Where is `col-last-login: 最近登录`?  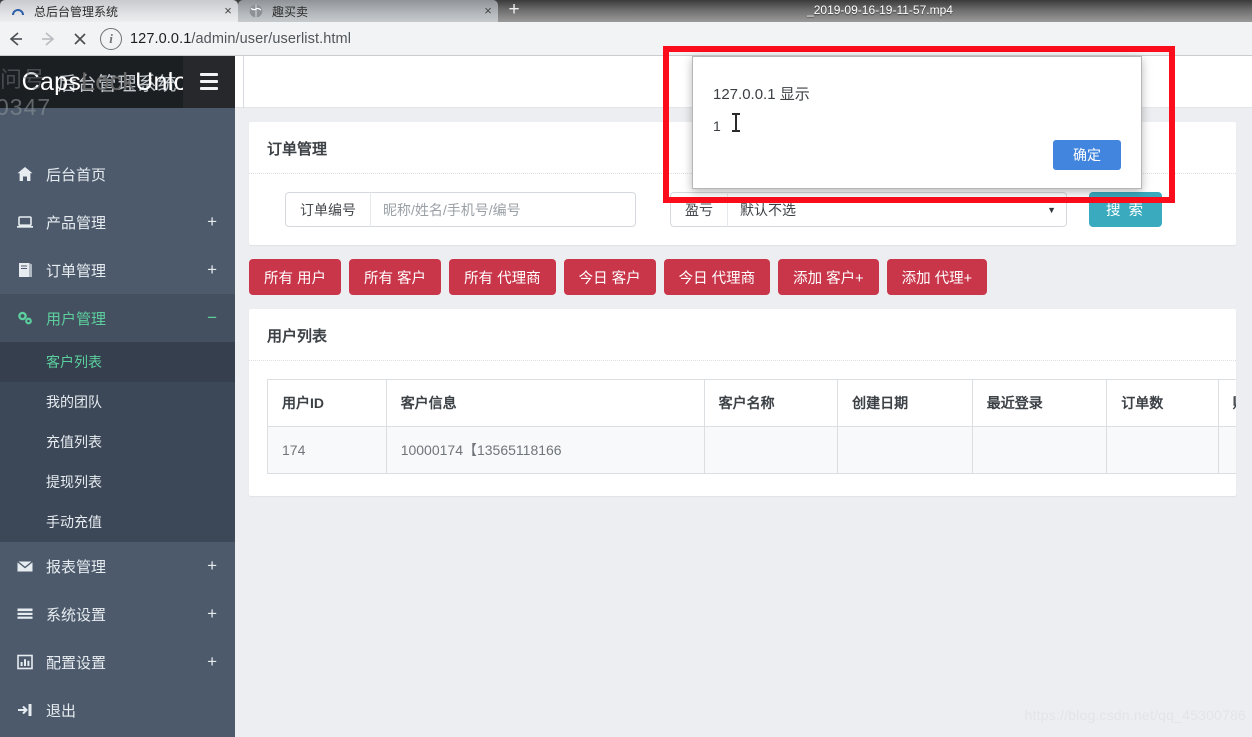 col-last-login: 最近登录 is located at coordinates (1039, 403).